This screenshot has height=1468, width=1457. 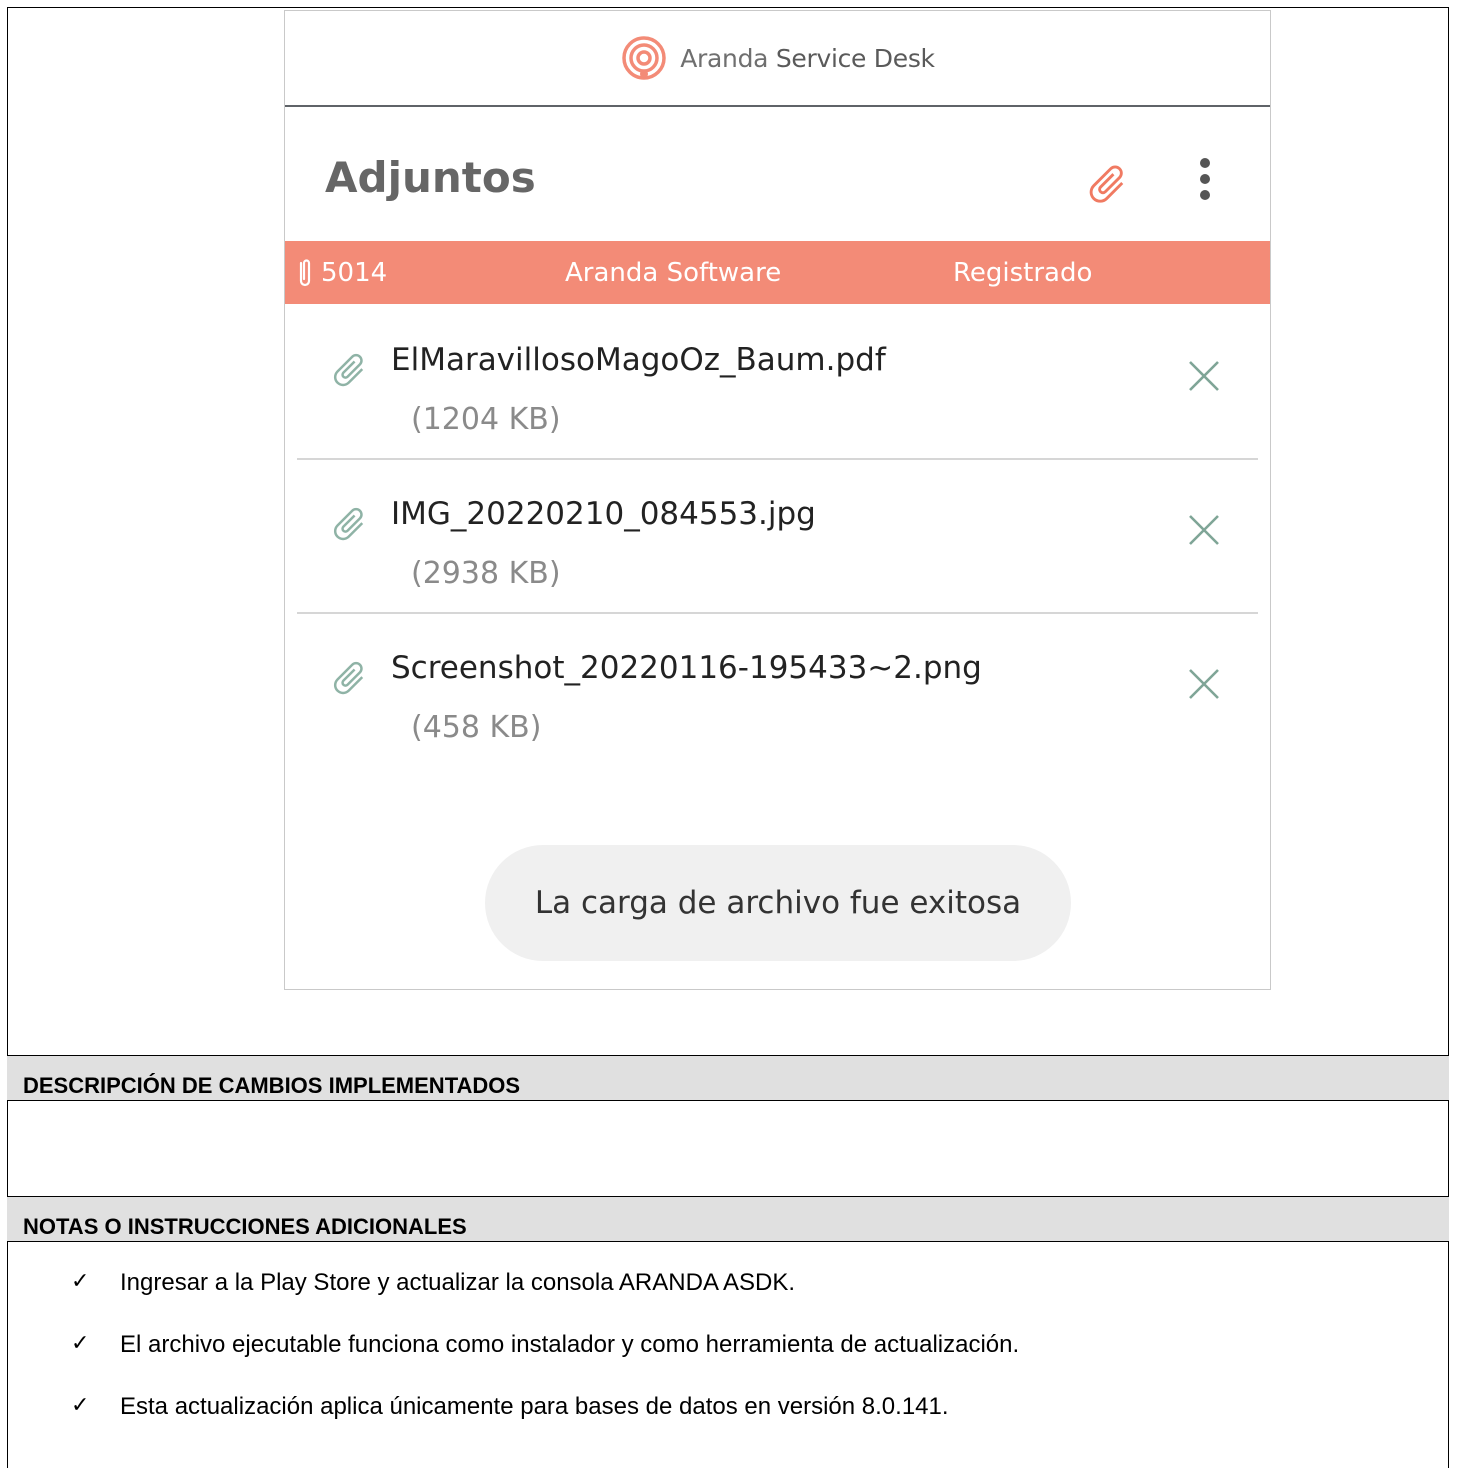 What do you see at coordinates (1205, 179) in the screenshot?
I see `more-options-icon` at bounding box center [1205, 179].